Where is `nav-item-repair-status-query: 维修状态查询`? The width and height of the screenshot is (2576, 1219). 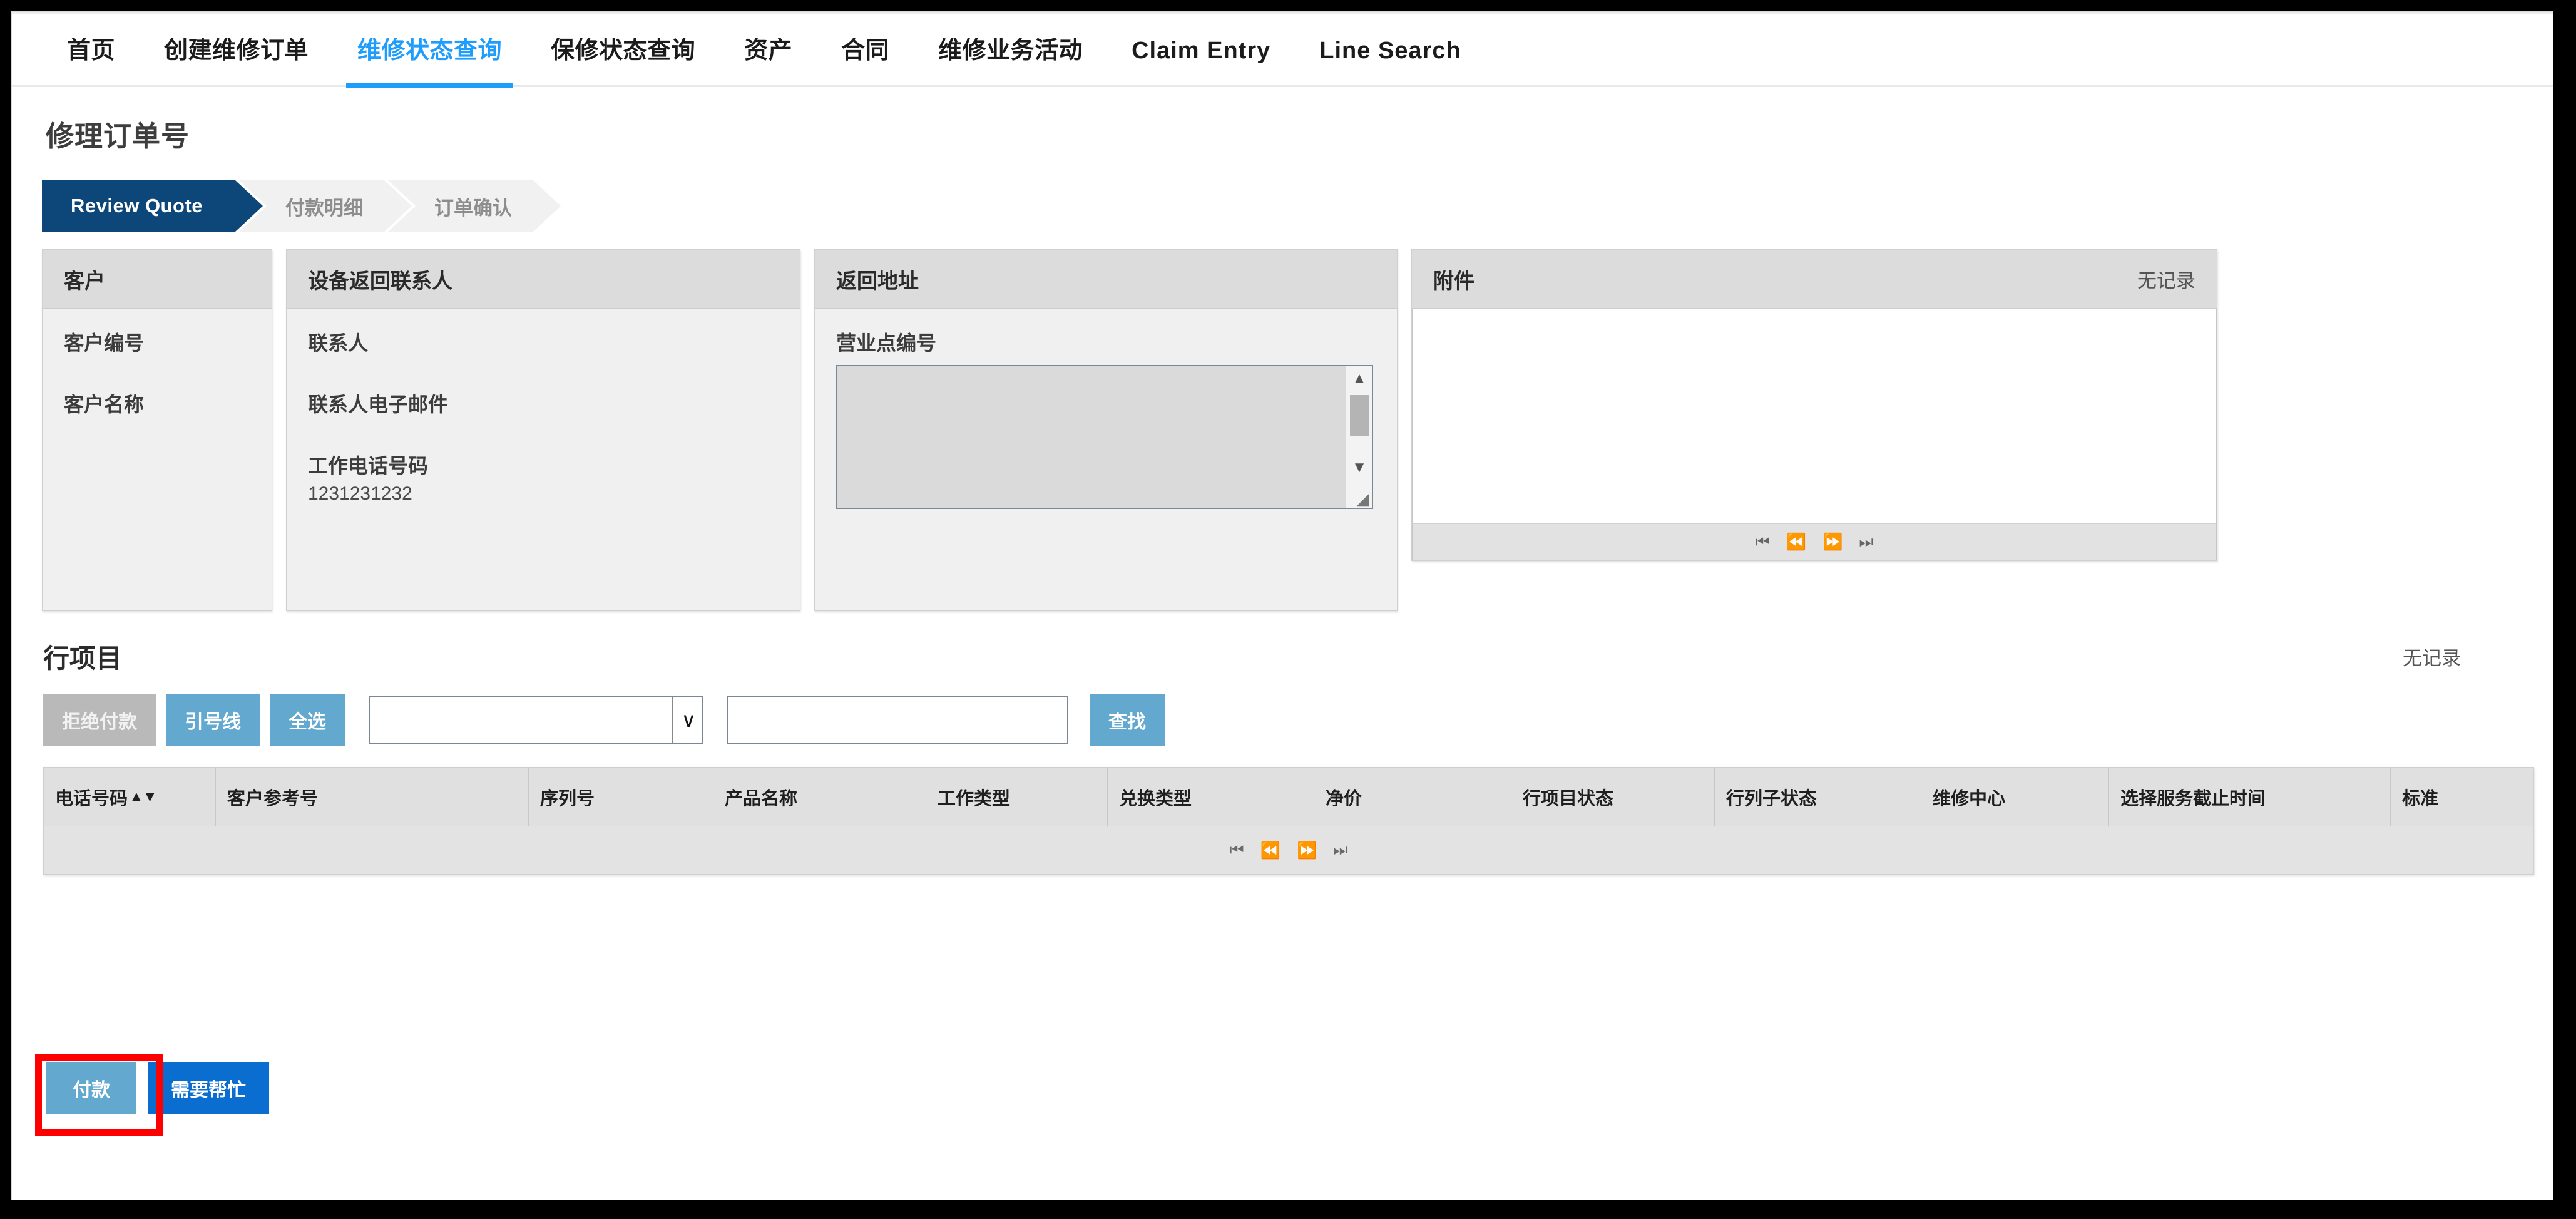 nav-item-repair-status-query: 维修状态查询 is located at coordinates (430, 62).